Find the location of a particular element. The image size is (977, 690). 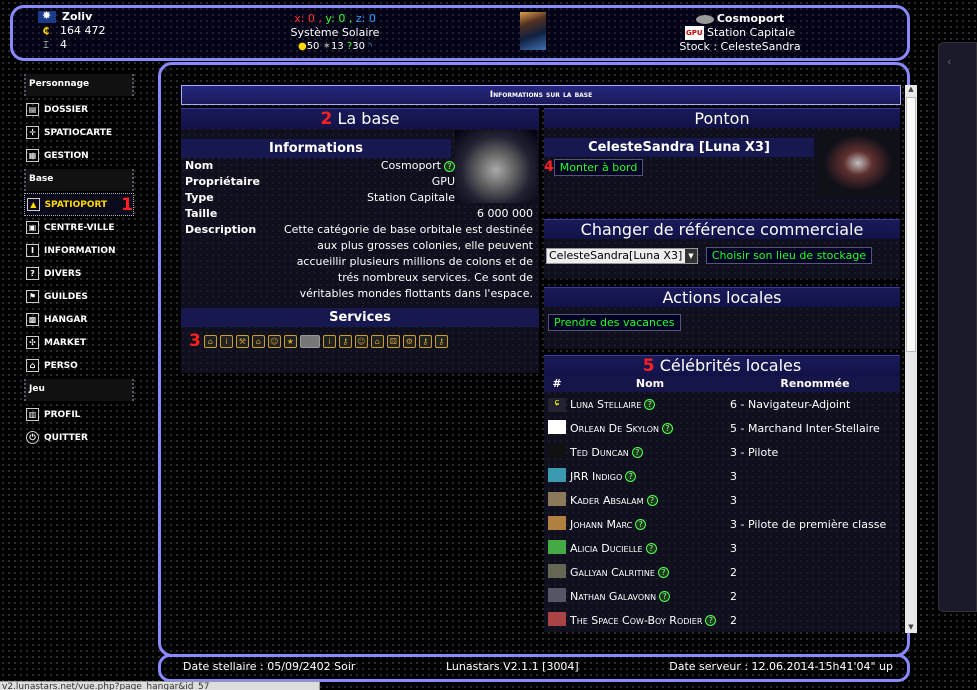

table-row: The Space Cow-Boy Rodier? 2 is located at coordinates (722, 620).